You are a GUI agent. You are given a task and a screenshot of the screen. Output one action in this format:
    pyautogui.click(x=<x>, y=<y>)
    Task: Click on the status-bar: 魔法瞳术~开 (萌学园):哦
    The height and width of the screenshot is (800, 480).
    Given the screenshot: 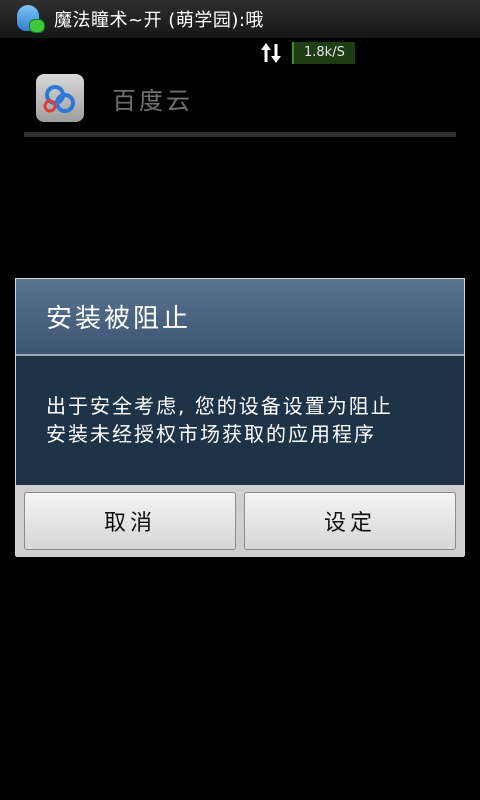 What is the action you would take?
    pyautogui.click(x=240, y=19)
    